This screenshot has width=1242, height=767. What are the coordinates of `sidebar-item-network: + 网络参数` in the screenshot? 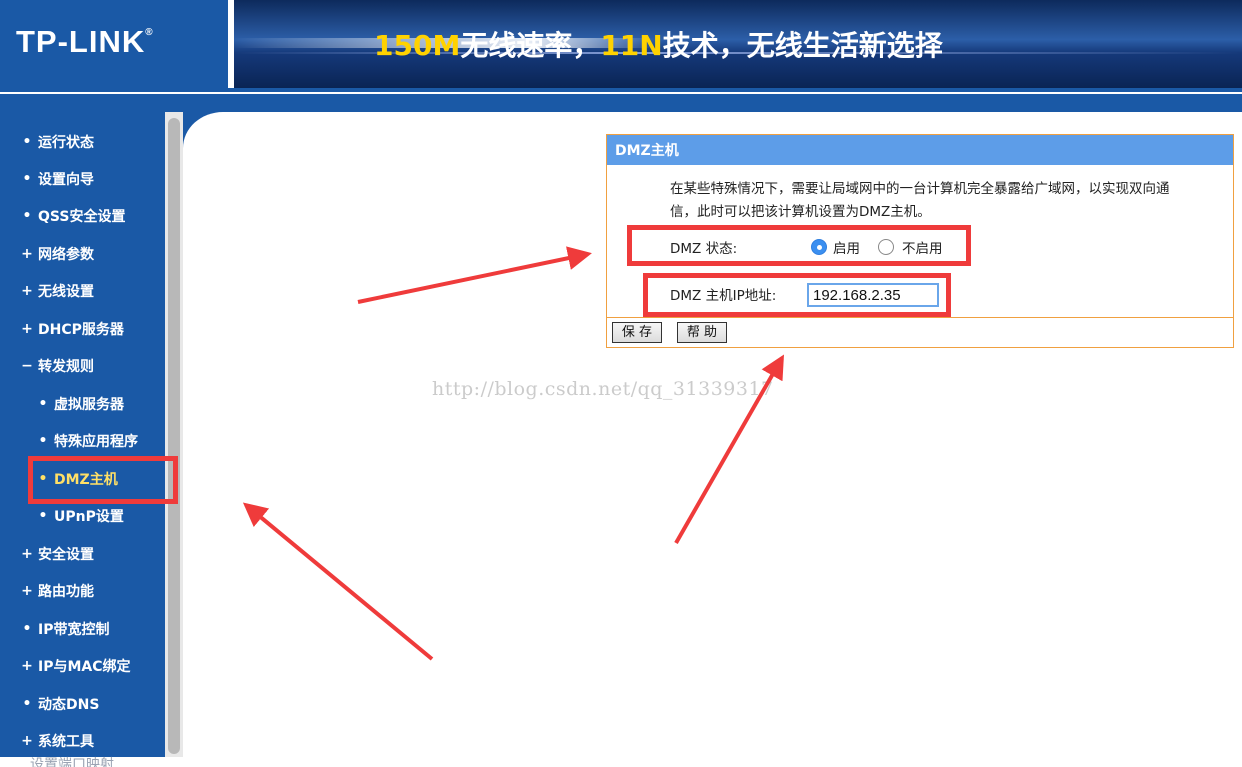 It's located at (82, 254).